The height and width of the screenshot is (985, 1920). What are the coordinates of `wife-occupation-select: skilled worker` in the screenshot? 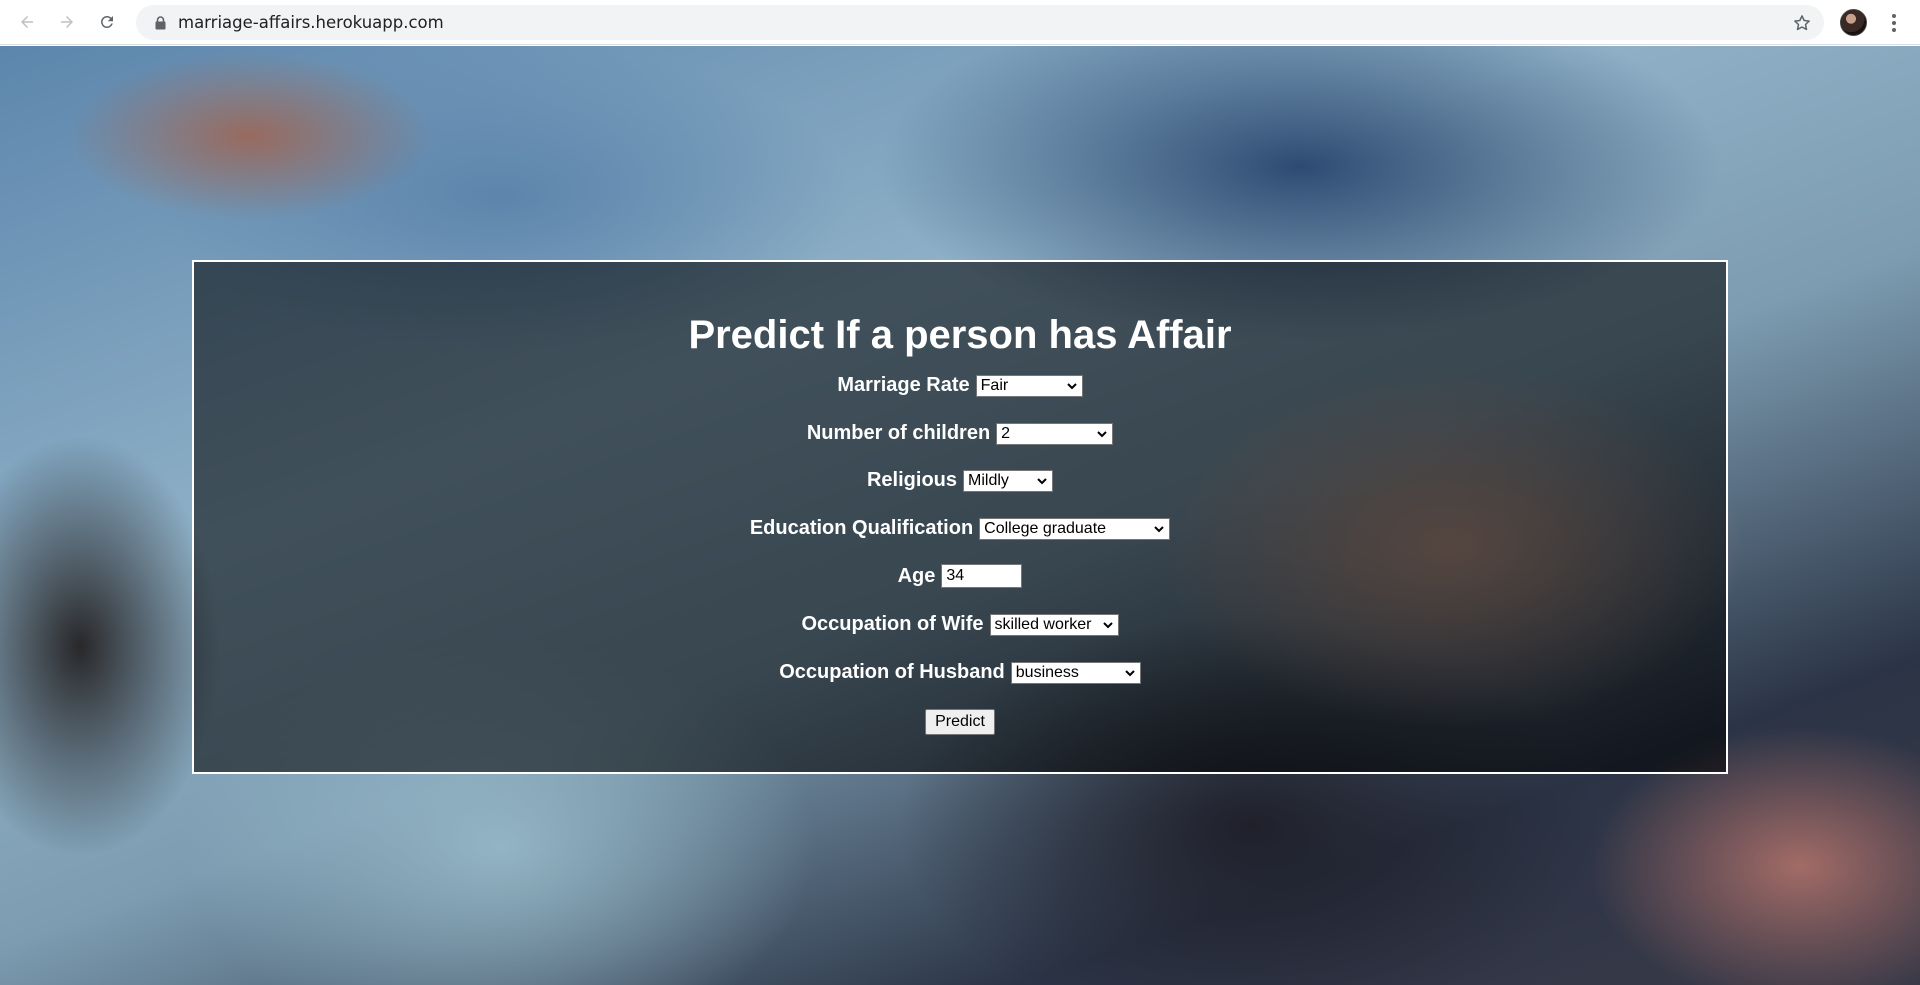 It's located at (1054, 624).